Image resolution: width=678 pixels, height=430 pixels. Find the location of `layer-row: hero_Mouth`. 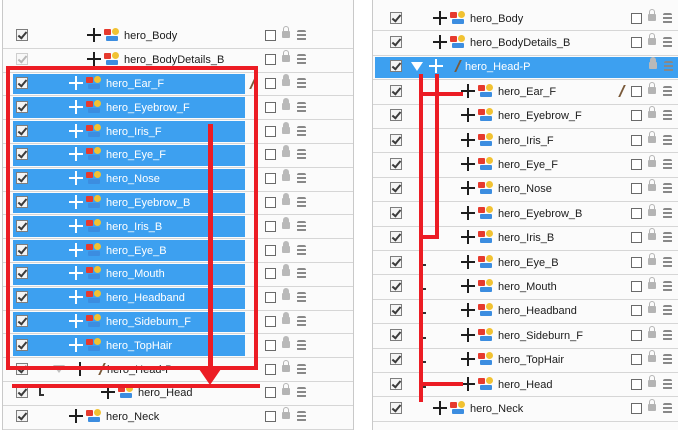

layer-row: hero_Mouth is located at coordinates (178, 275).